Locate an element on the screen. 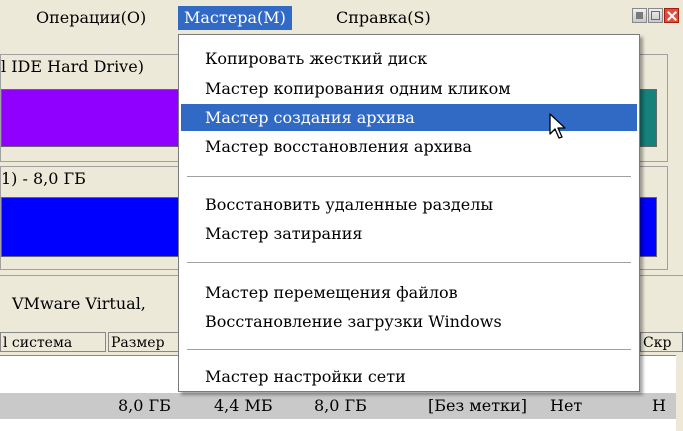  close-icon is located at coordinates (671, 15).